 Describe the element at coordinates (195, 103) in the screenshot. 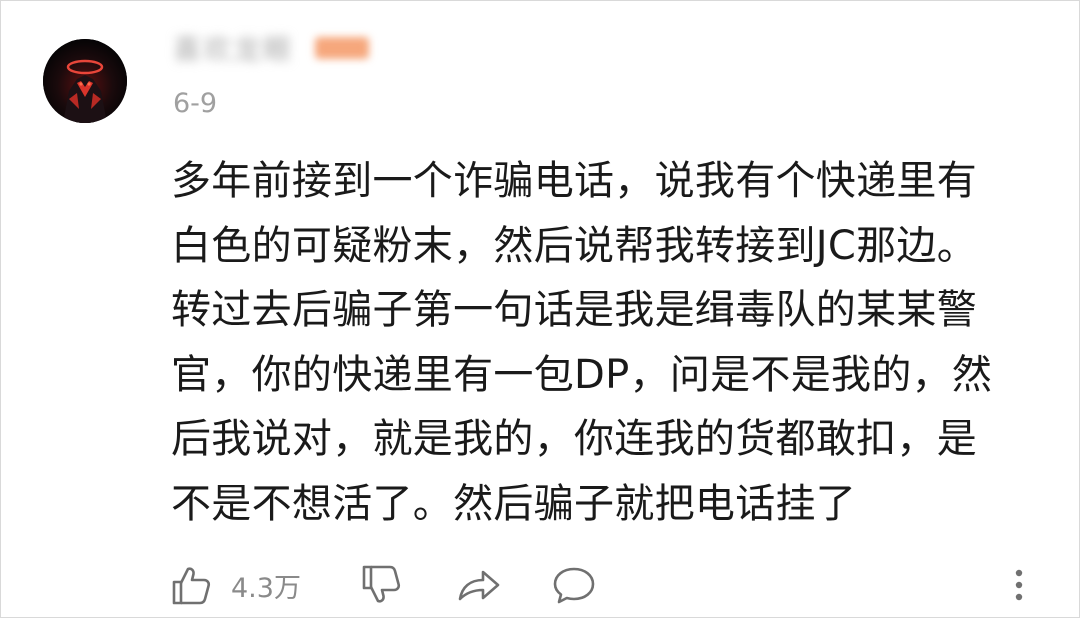

I see `comment-date: 6-9` at that location.